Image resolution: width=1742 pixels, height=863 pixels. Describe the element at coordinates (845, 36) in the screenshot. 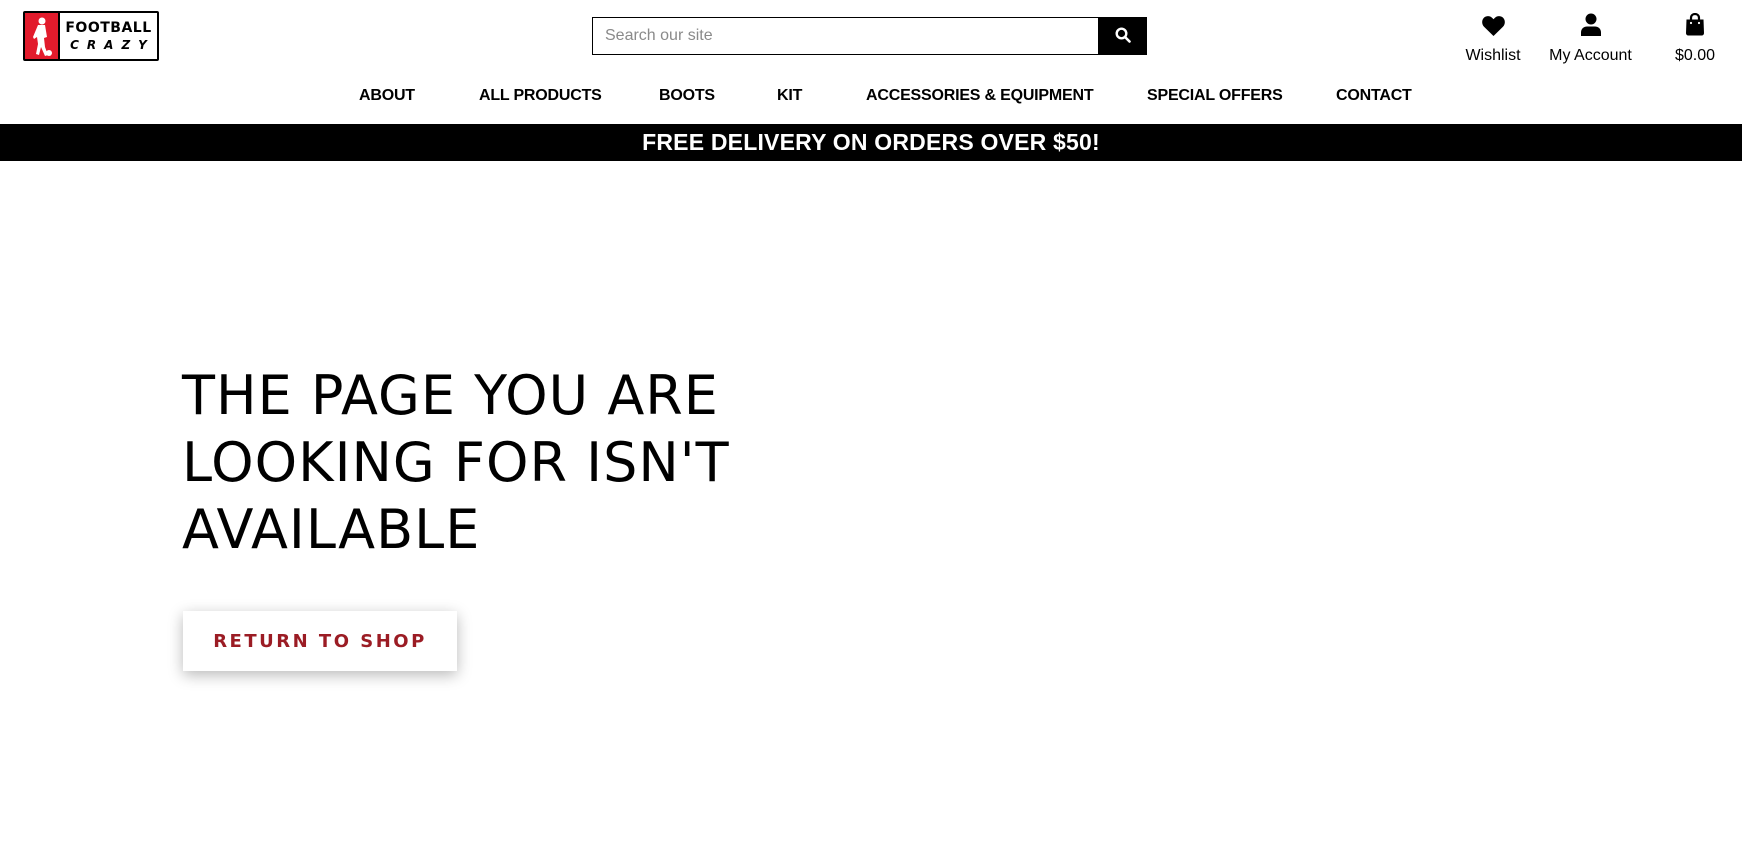

I see `search-input` at that location.